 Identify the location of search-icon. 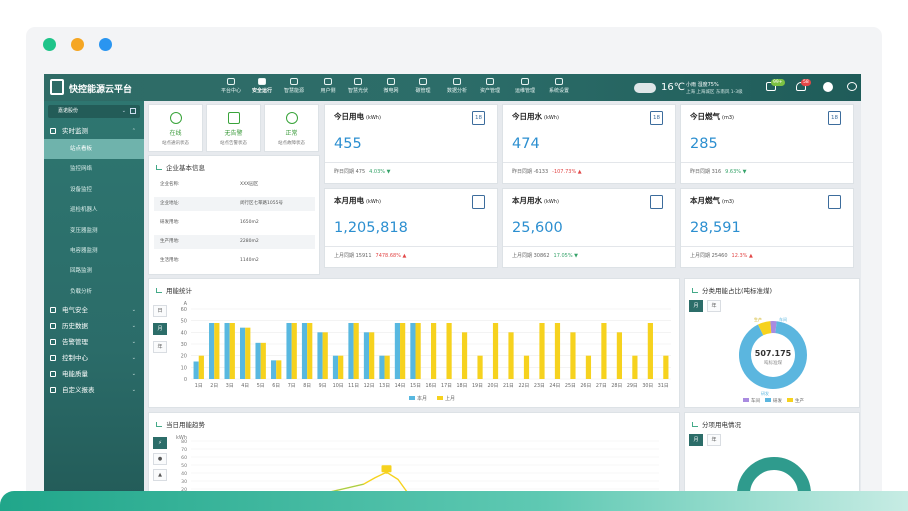
(292, 118).